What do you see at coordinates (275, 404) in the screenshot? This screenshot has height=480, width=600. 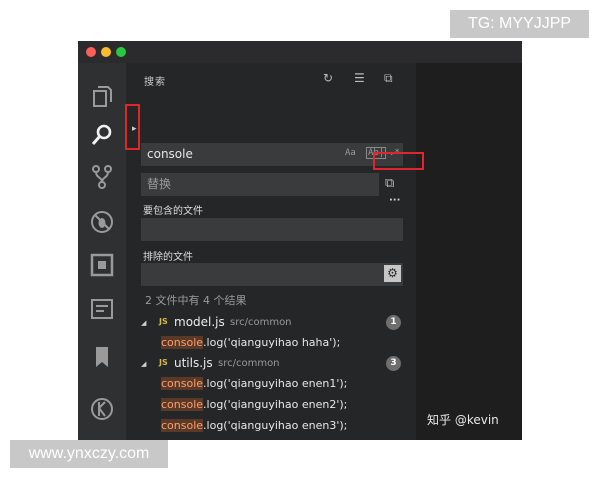 I see `match-text: .log('qianguyihao enen2');` at bounding box center [275, 404].